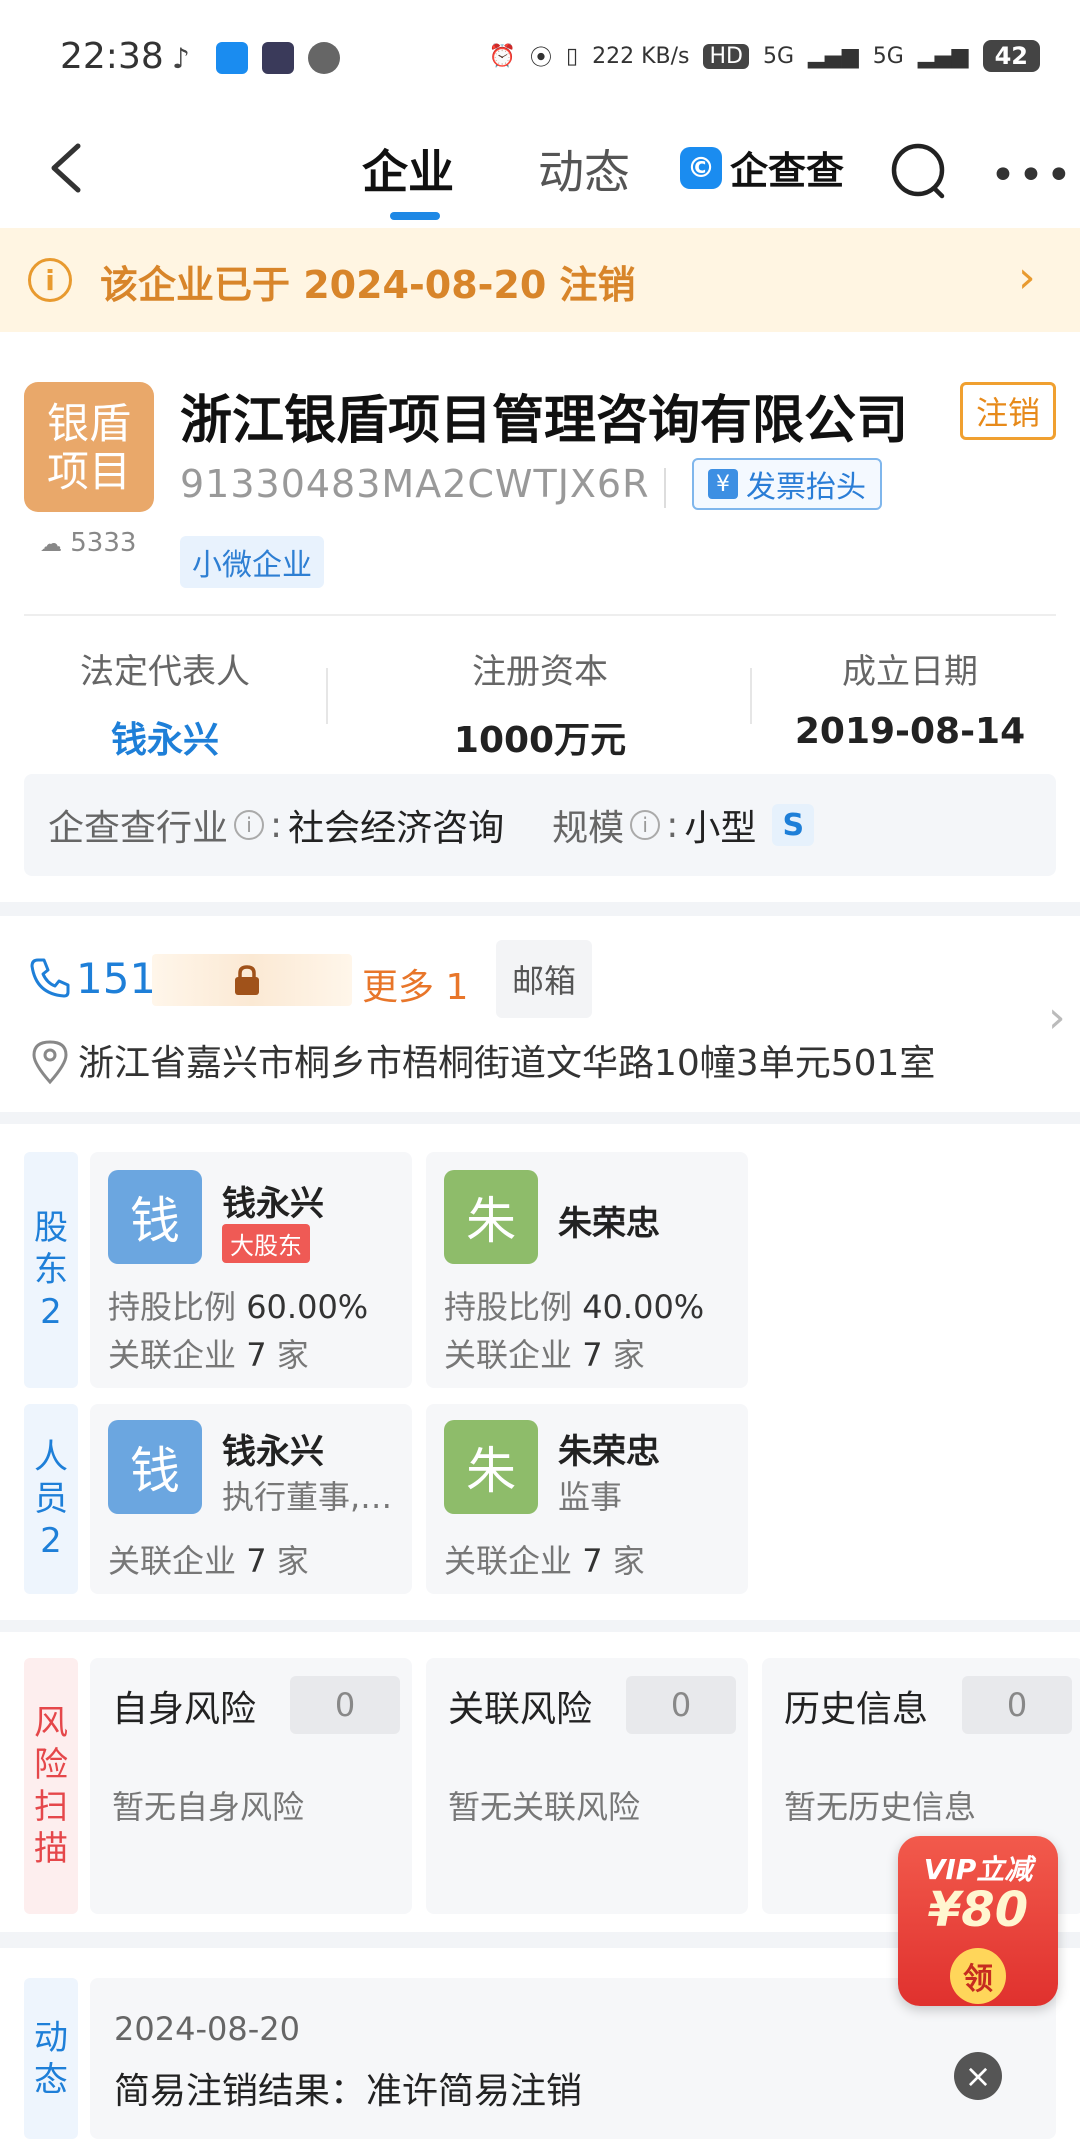 The height and width of the screenshot is (2139, 1080). Describe the element at coordinates (609, 1452) in the screenshot. I see `person-name: 朱荣忠` at that location.